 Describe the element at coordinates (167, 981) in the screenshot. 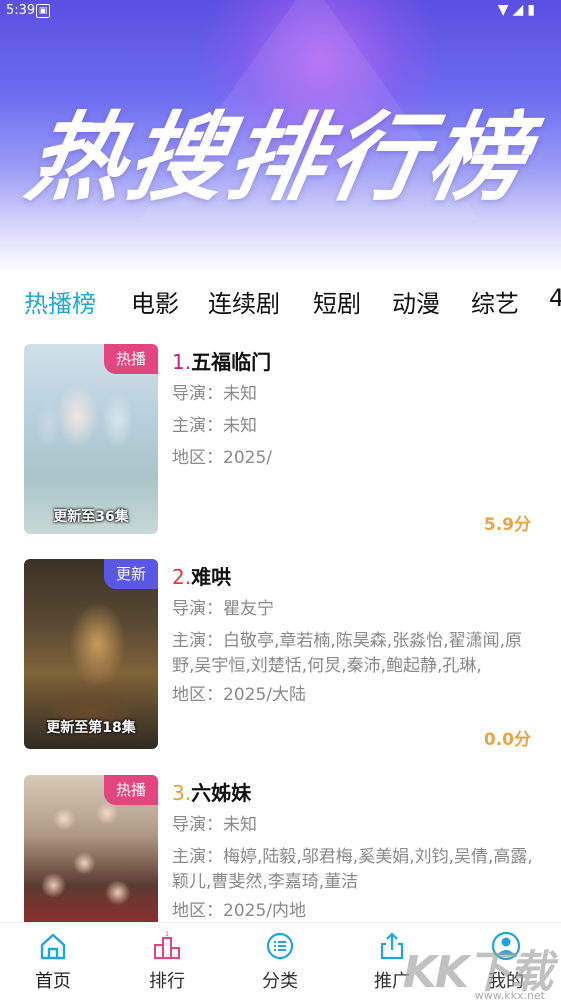

I see `nav-ranking-label: 排行` at that location.